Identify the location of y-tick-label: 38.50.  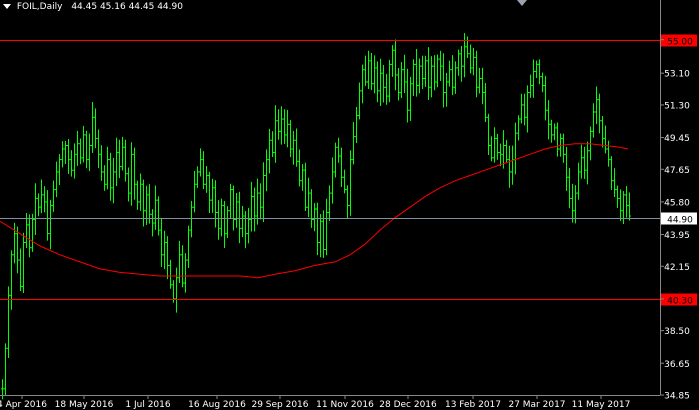
(677, 332).